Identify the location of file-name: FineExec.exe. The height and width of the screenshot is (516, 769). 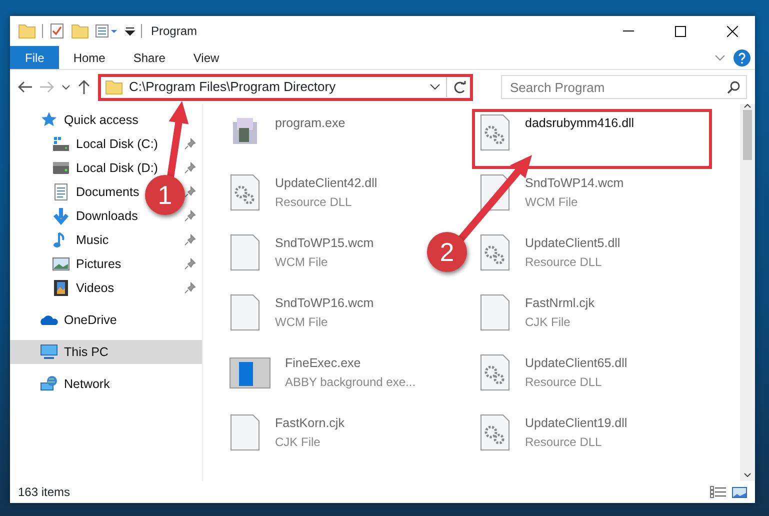
(323, 363).